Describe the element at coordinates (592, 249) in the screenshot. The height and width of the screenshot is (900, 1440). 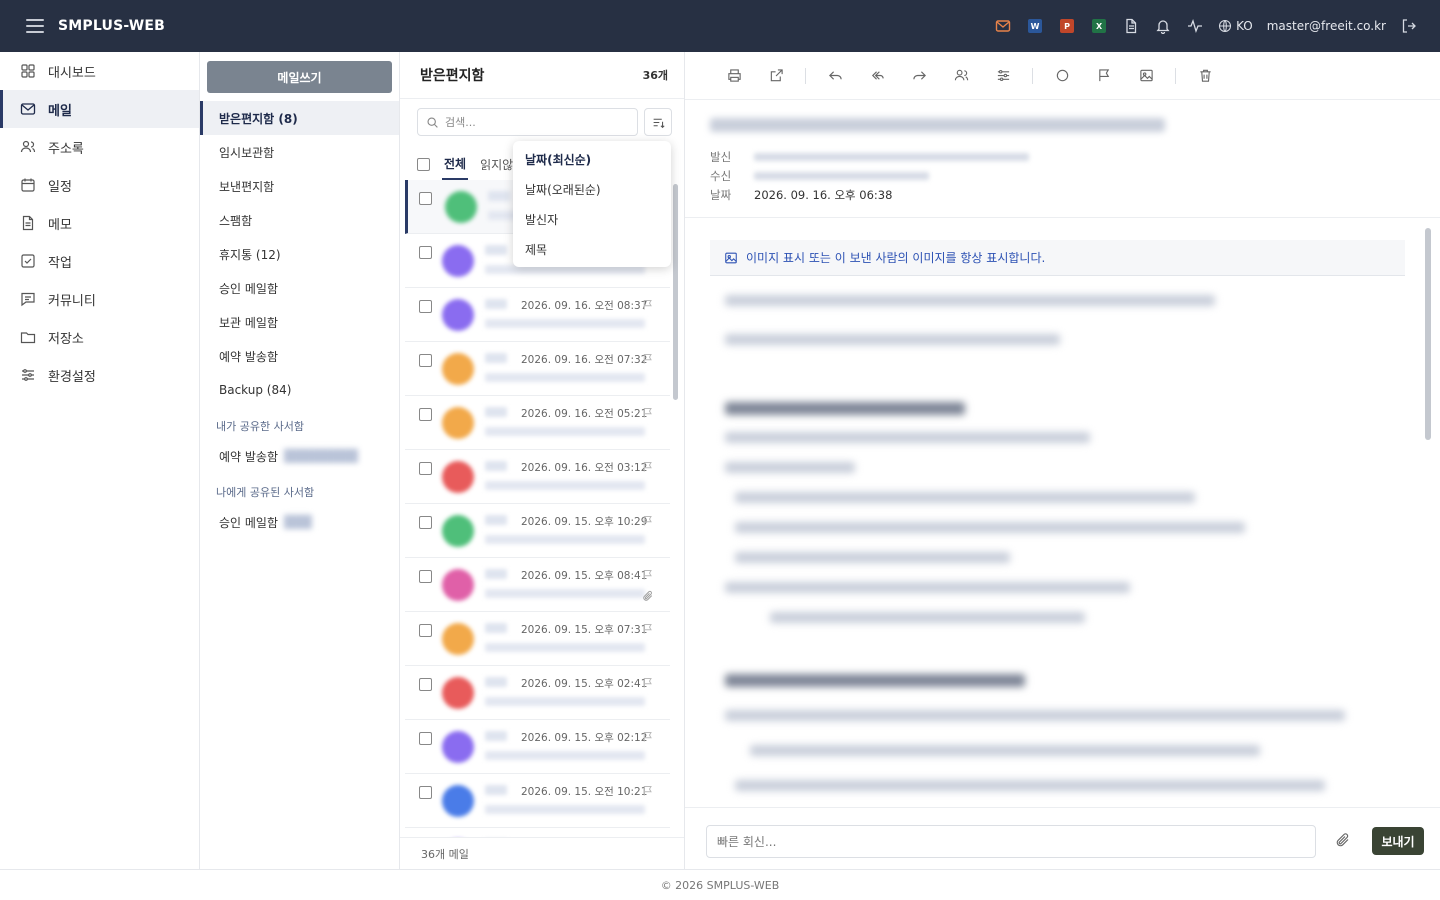
I see `sort-option-subject: 제목` at that location.